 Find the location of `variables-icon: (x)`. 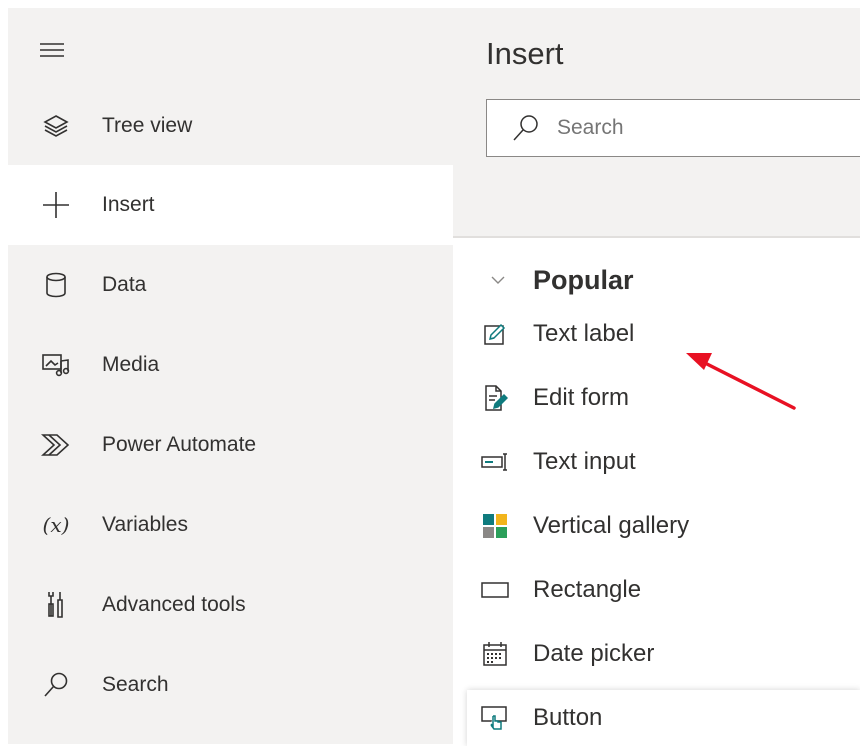

variables-icon: (x) is located at coordinates (56, 525).